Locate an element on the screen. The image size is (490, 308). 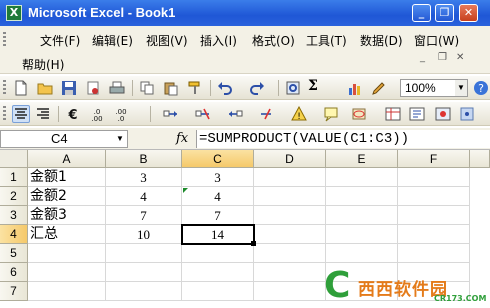
column-header-e: E is located at coordinates (362, 159).